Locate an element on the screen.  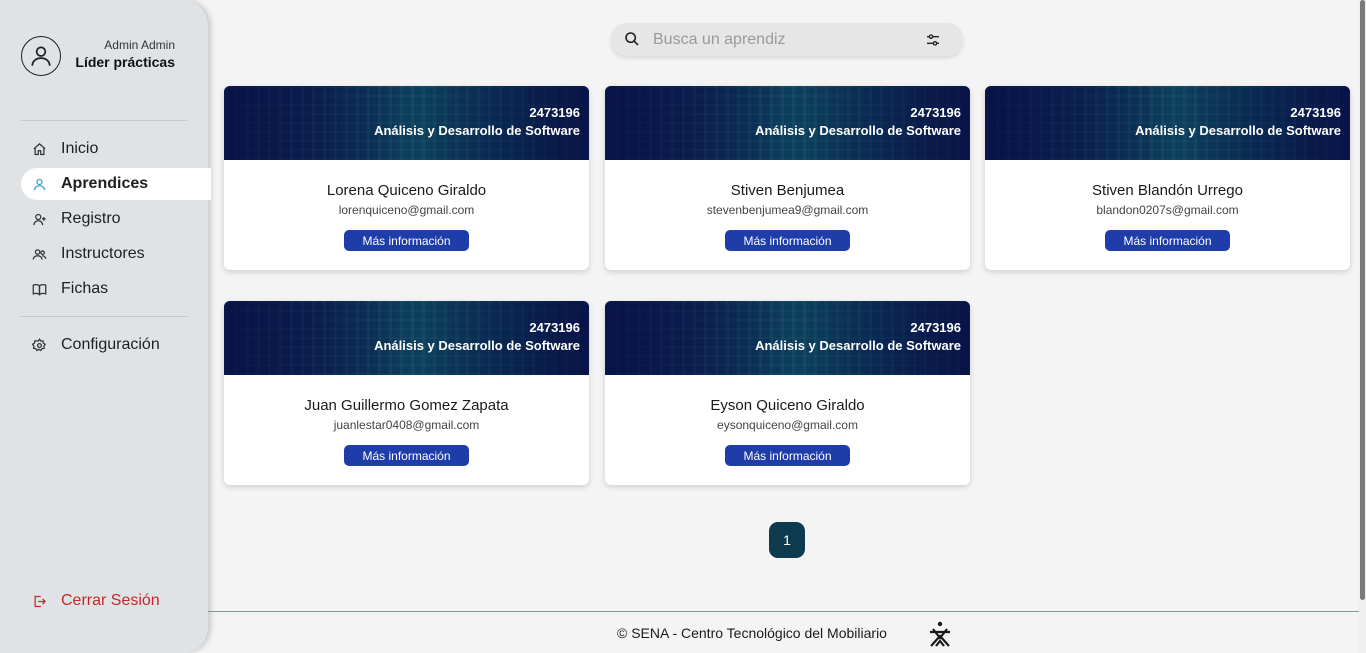
card-name: Stiven Blandón Urrego is located at coordinates (1167, 190).